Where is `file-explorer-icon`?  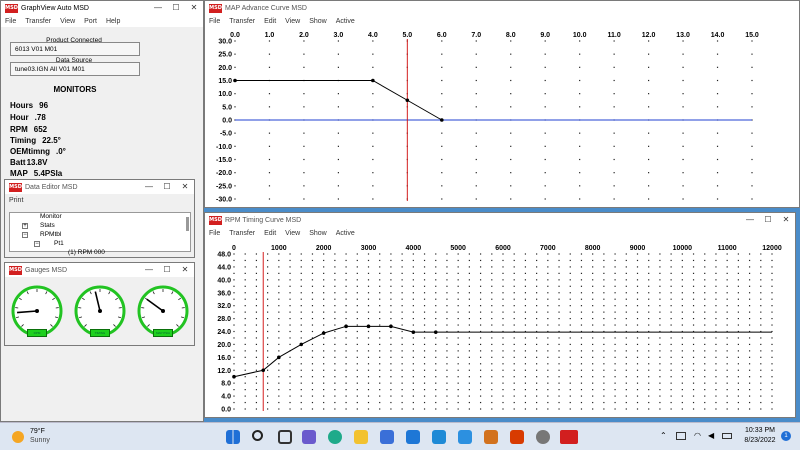 file-explorer-icon is located at coordinates (361, 437).